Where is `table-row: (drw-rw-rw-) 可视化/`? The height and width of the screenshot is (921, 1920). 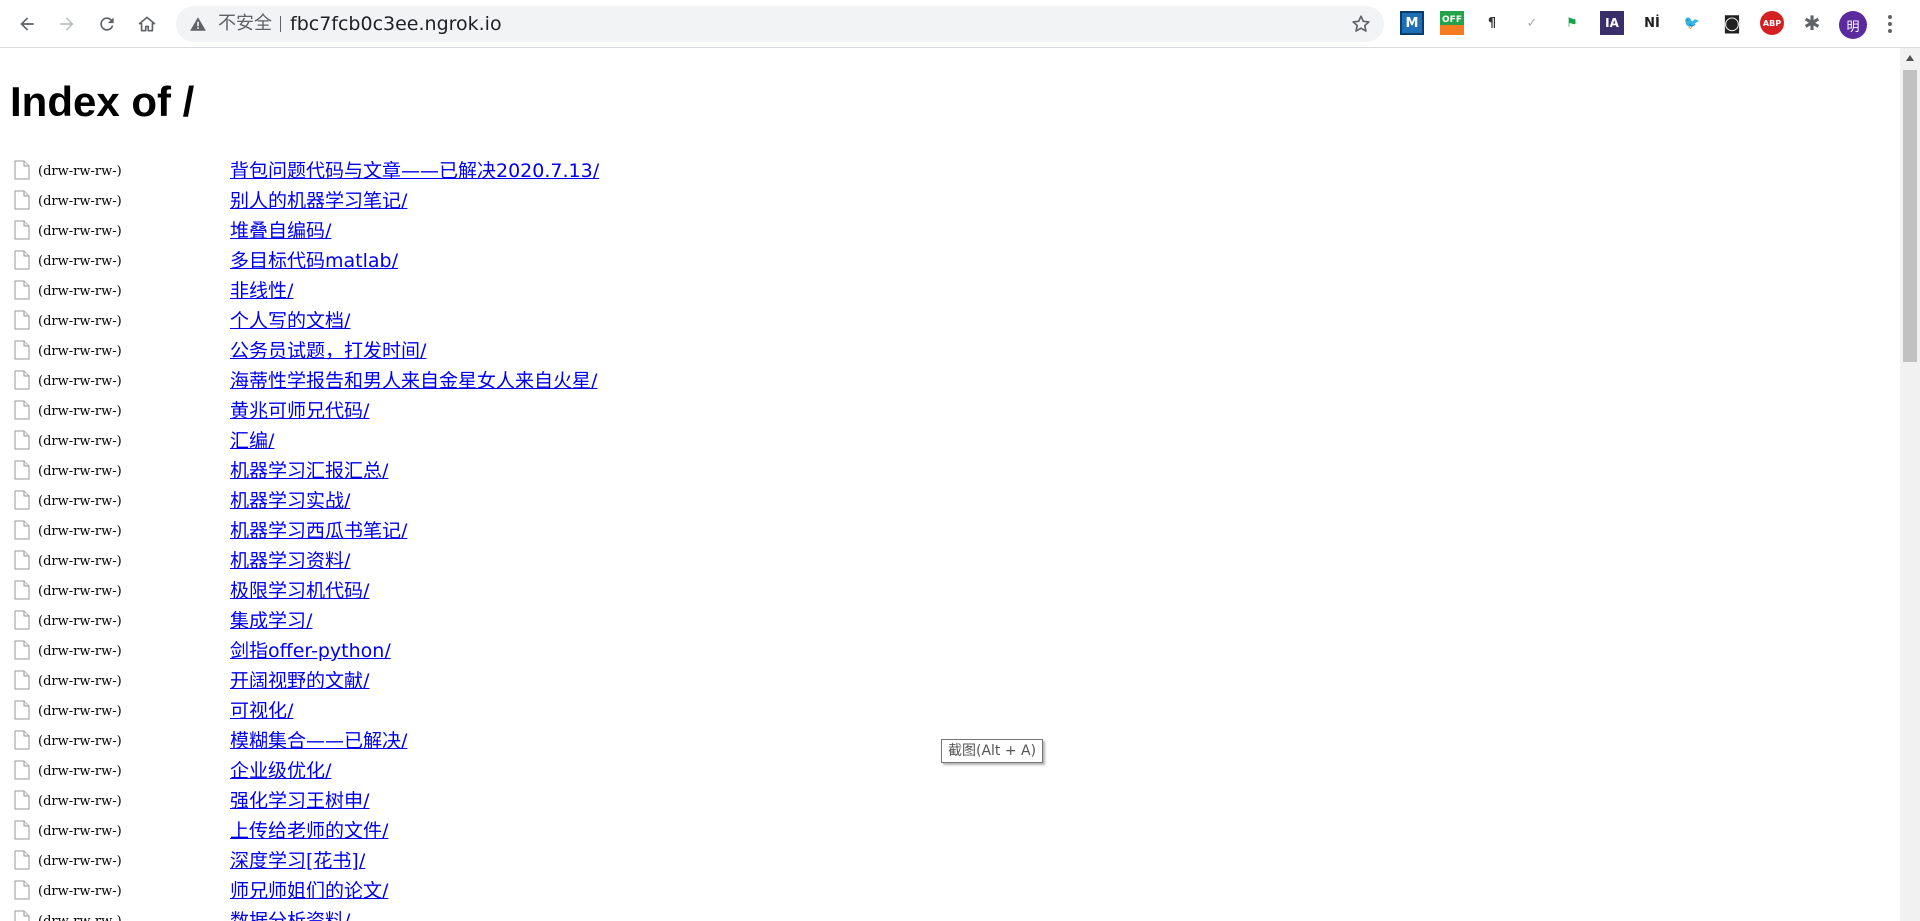
table-row: (drw-rw-rw-) 可视化/ is located at coordinates (500, 713).